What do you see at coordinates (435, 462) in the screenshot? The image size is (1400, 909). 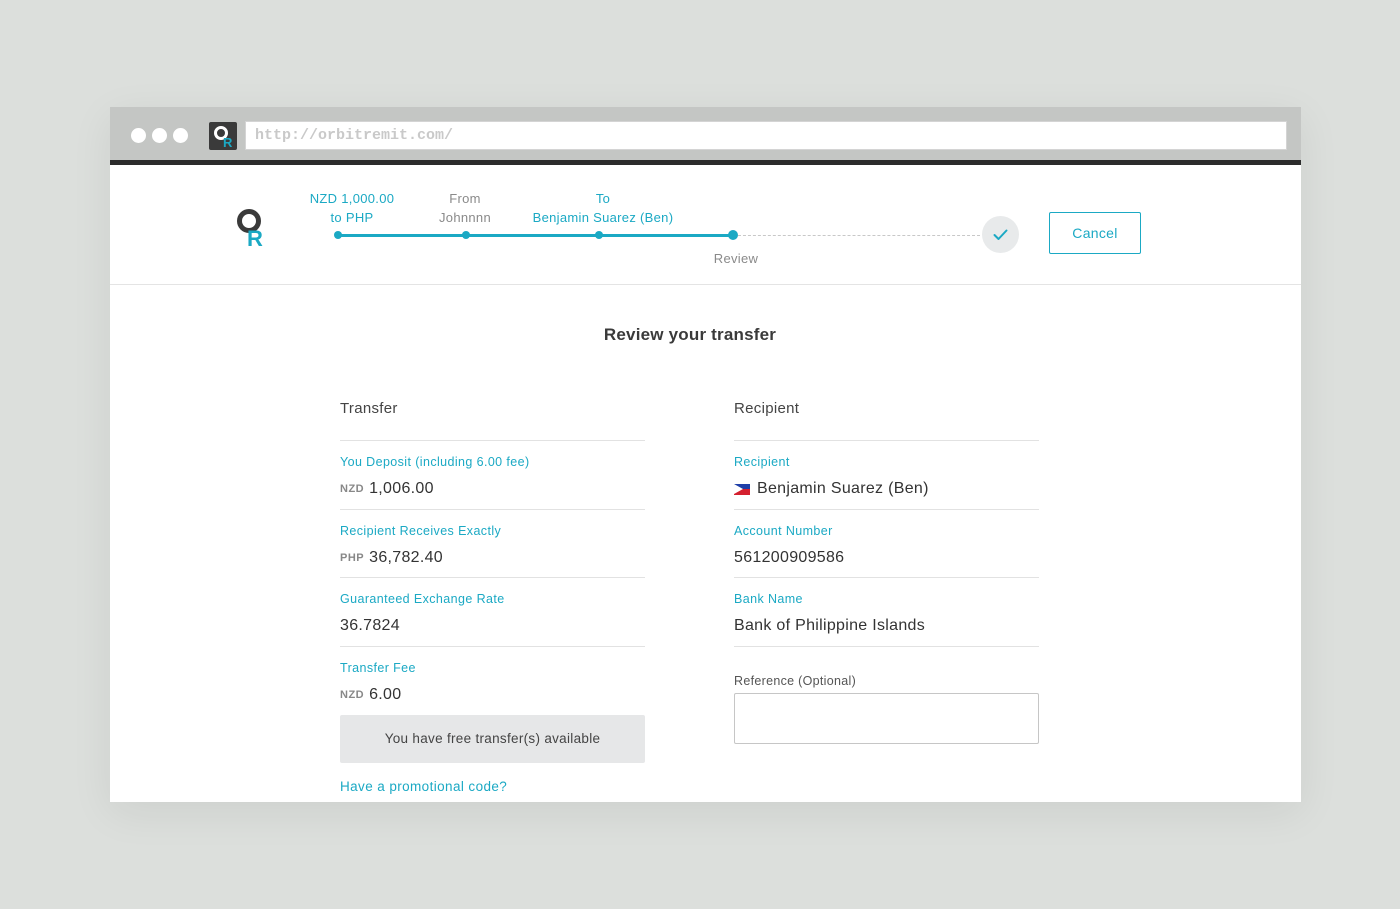 I see `deposit-label: You Deposit (including 6.00 fee)` at bounding box center [435, 462].